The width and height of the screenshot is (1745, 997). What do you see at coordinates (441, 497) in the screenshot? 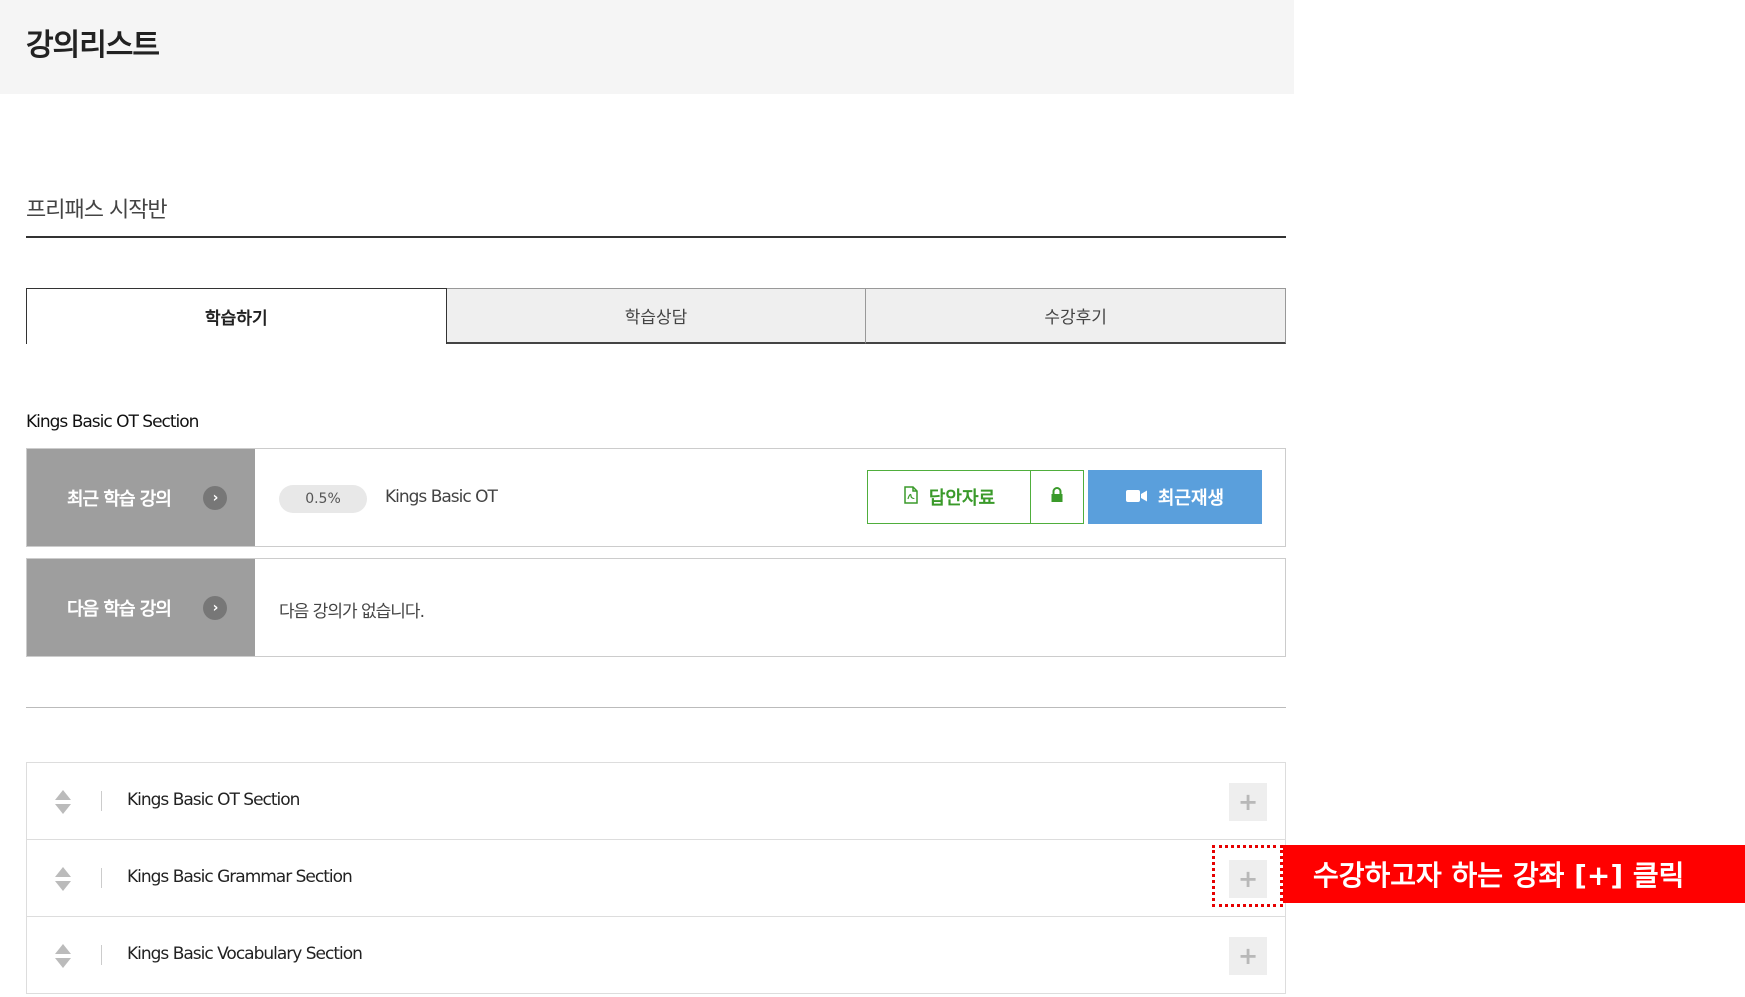
I see `recent-lecture-name: Kings Basic OT` at bounding box center [441, 497].